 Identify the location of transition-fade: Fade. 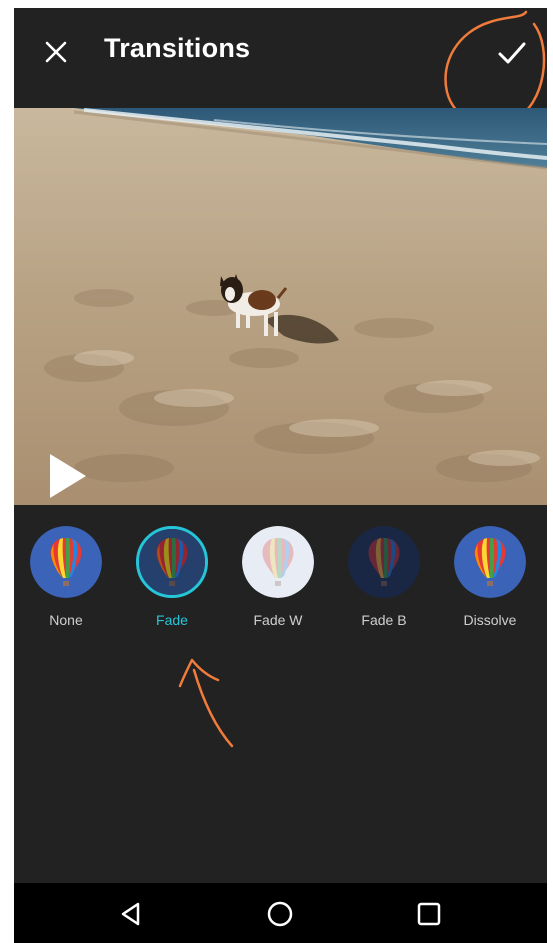
(172, 581).